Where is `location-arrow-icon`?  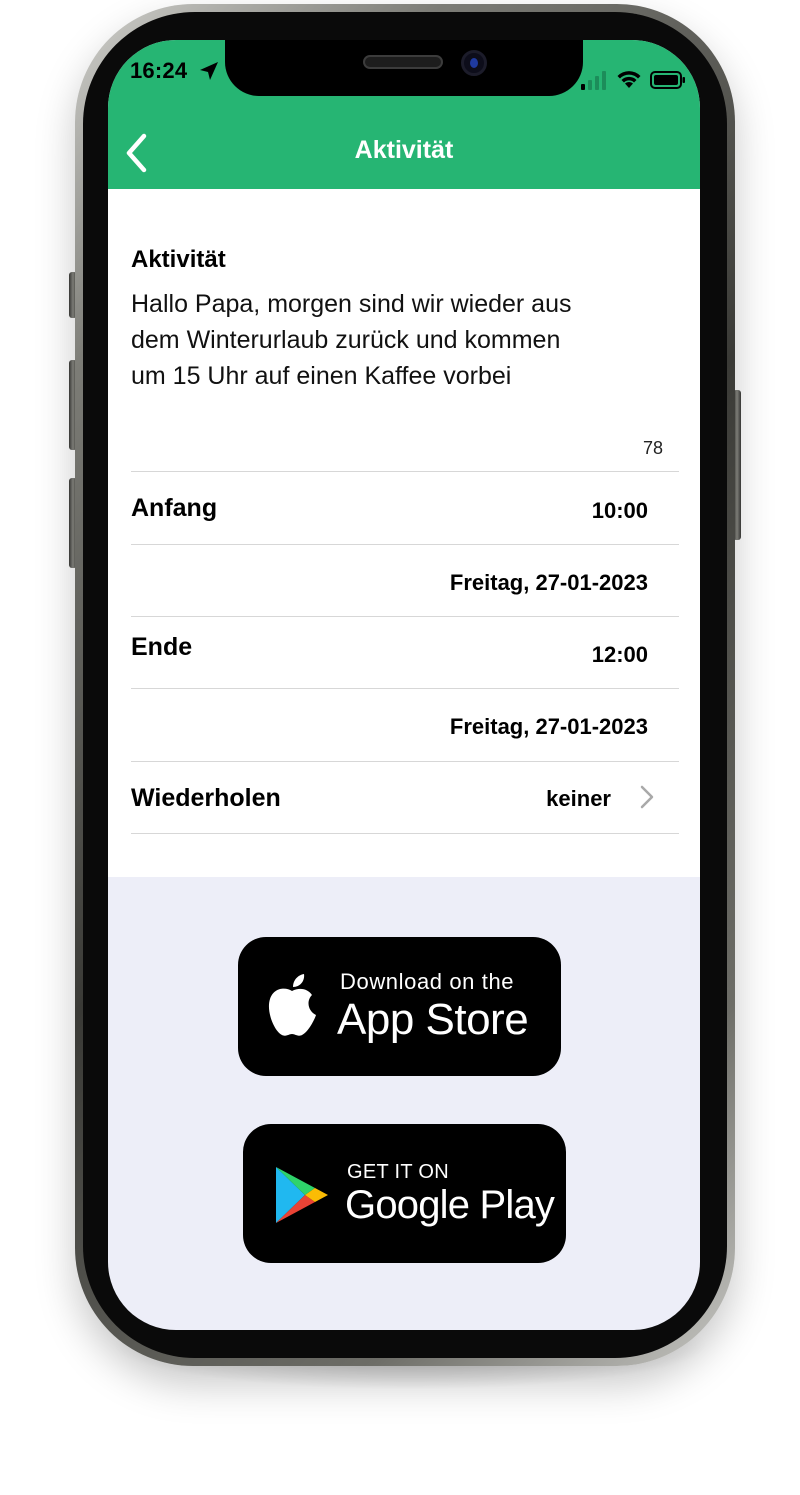 location-arrow-icon is located at coordinates (209, 71).